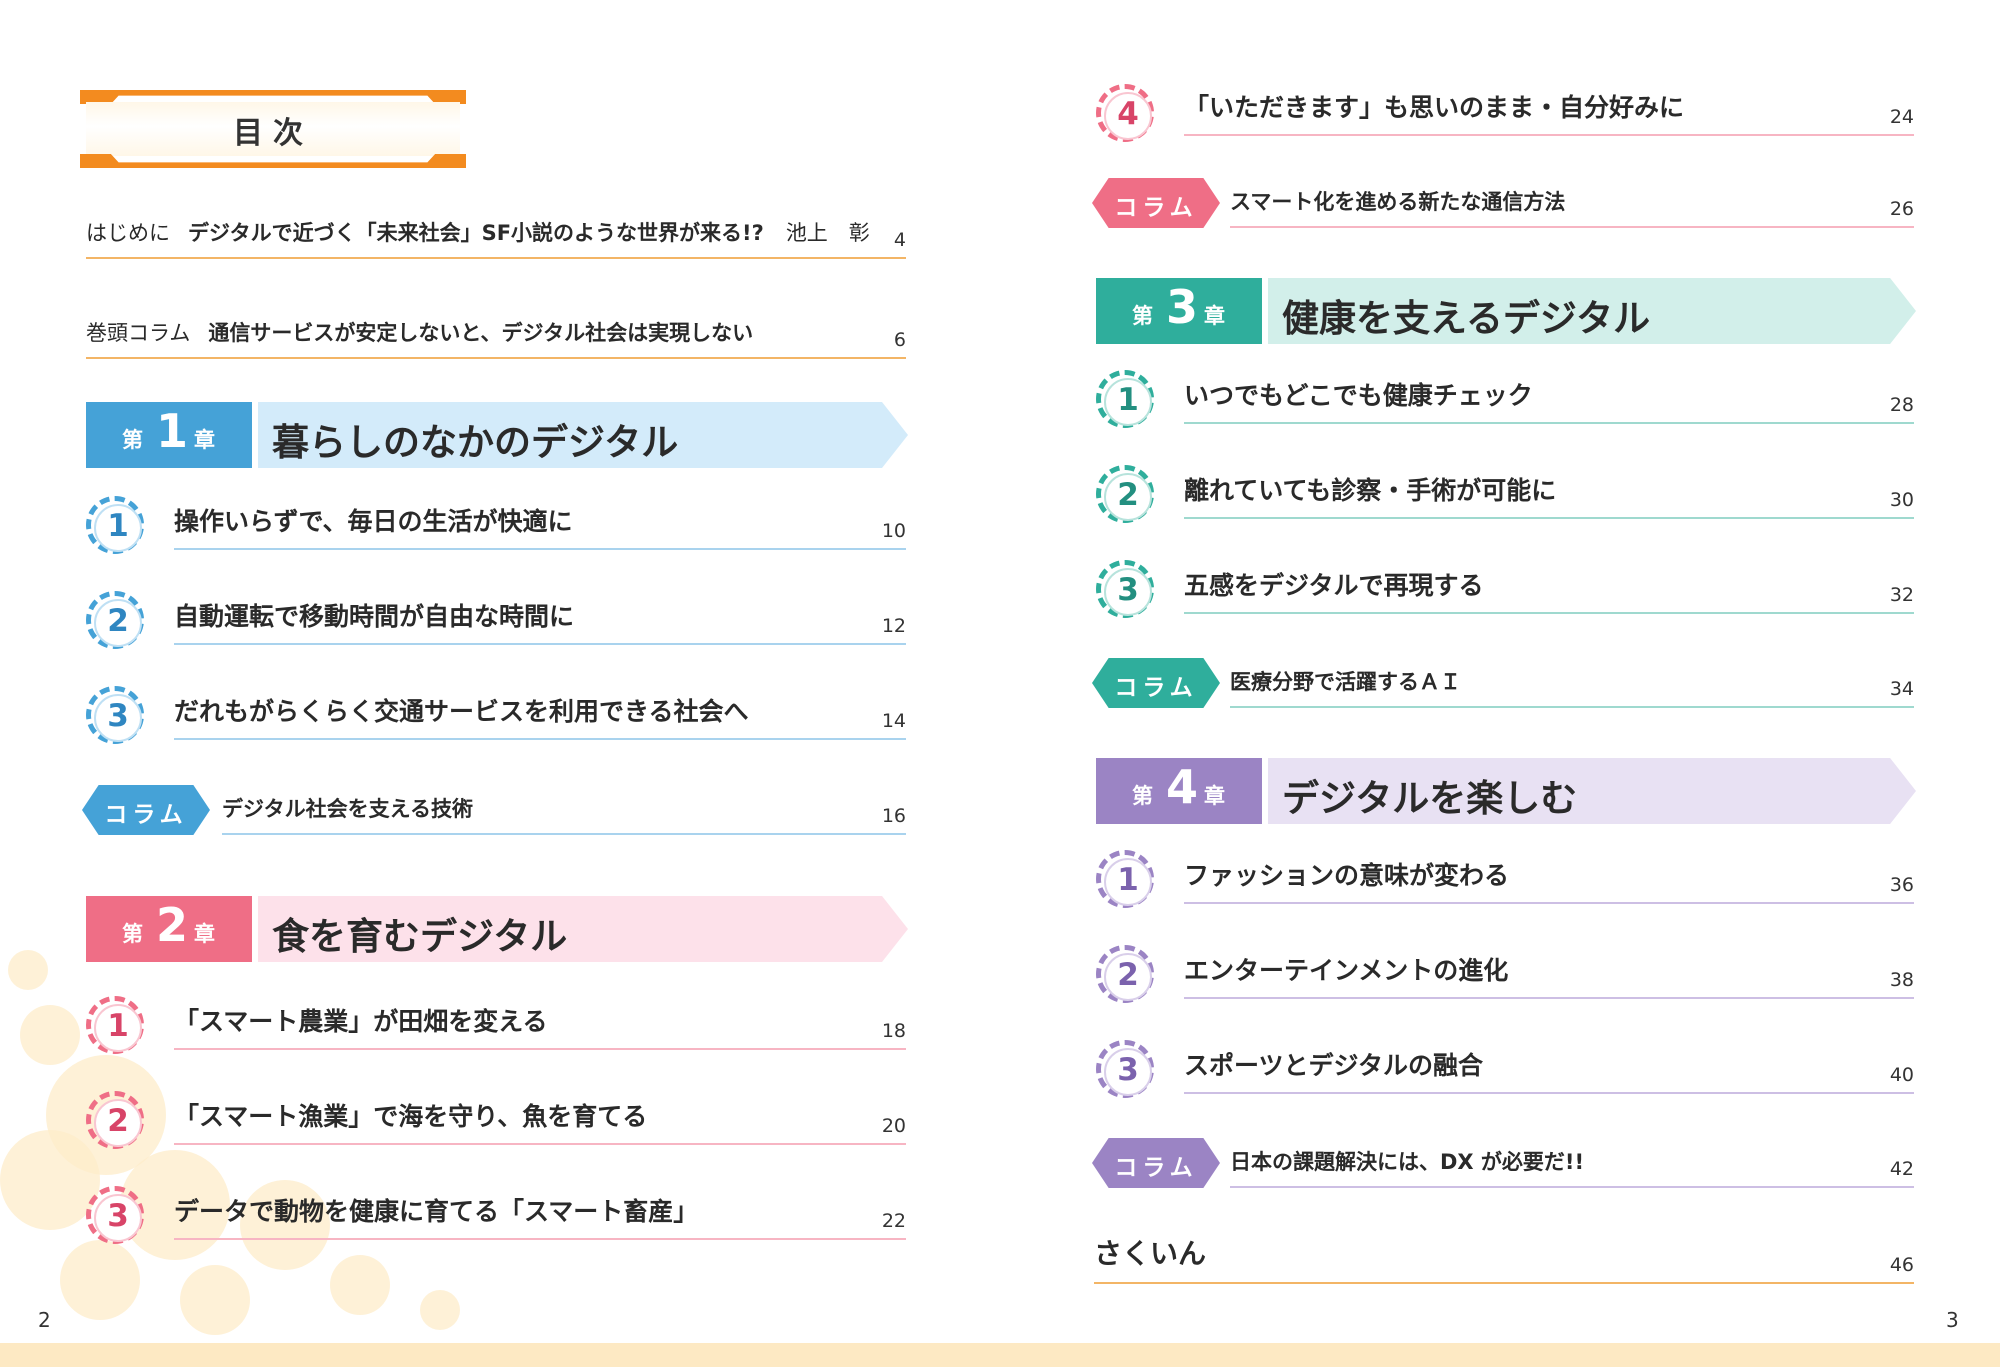 This screenshot has height=1367, width=2000. I want to click on toc-item-row: 「スマート漁業」で海を守り、魚を育てる 20, so click(540, 1123).